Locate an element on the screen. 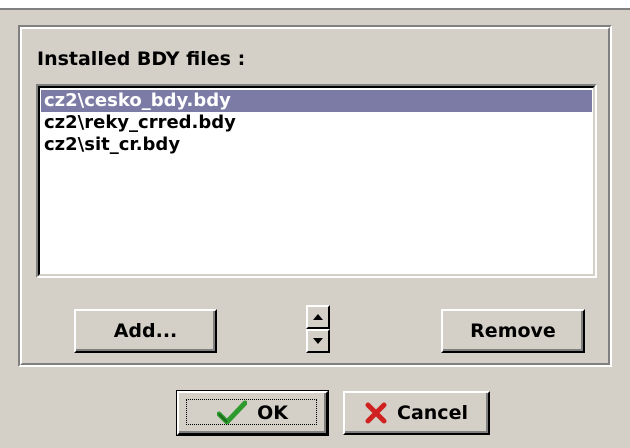  remove-button-label: Remove is located at coordinates (513, 331).